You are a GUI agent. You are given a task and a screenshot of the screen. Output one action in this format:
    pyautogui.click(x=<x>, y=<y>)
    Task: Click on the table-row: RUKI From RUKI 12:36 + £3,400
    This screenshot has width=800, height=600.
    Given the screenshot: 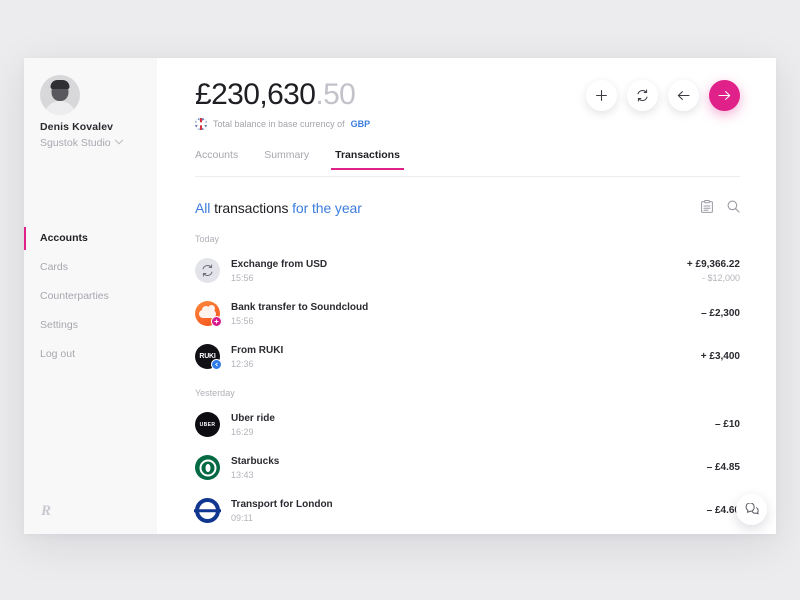 What is the action you would take?
    pyautogui.click(x=467, y=356)
    